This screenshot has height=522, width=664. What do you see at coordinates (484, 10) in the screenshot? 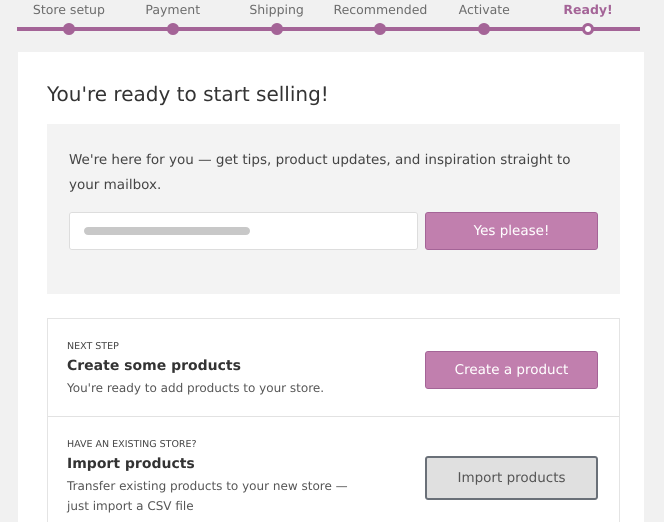
I see `step-label: Activate` at bounding box center [484, 10].